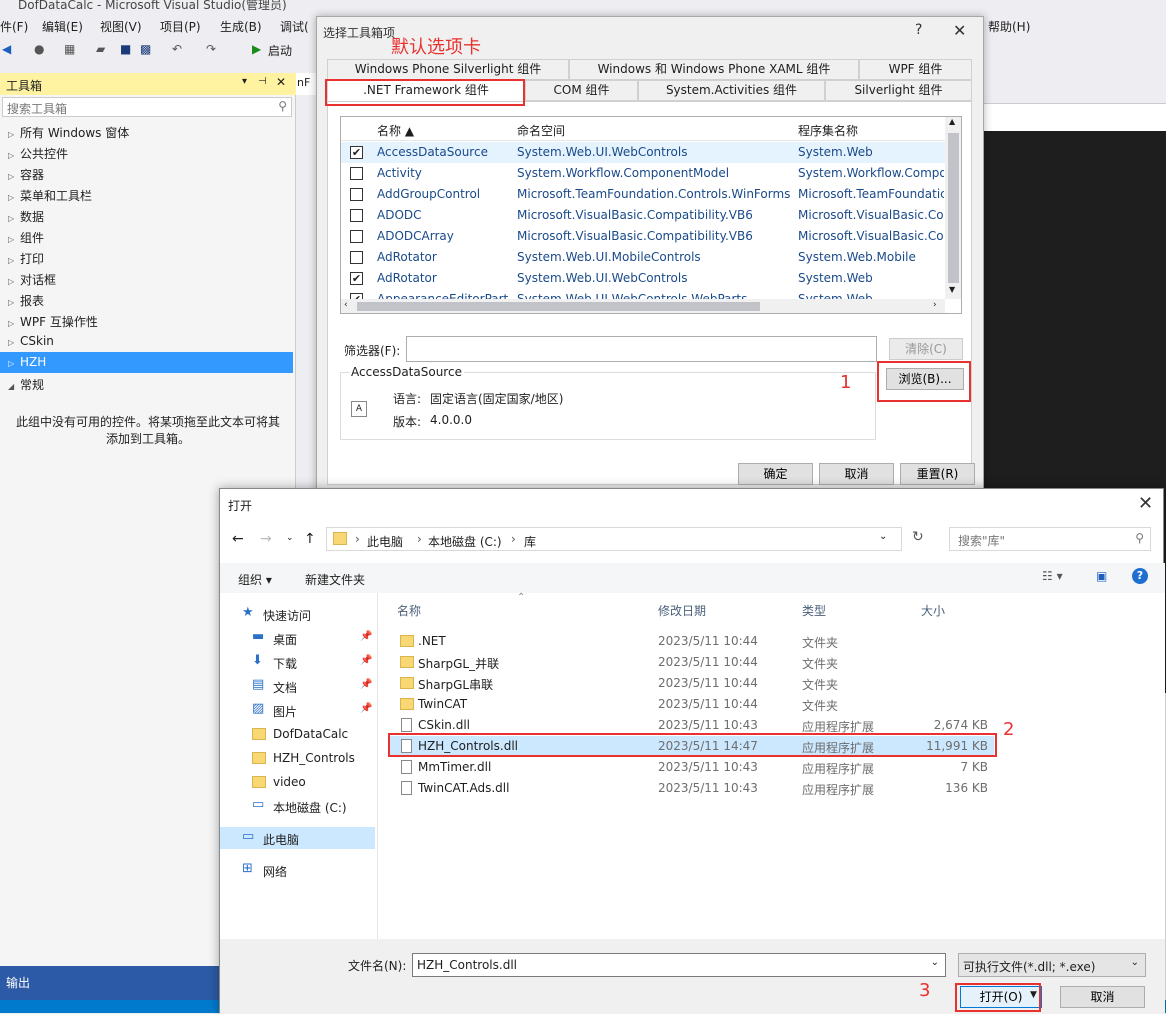 This screenshot has height=1014, width=1166. Describe the element at coordinates (297, 838) in the screenshot. I see `nav-item: ▭ 此电脑` at that location.